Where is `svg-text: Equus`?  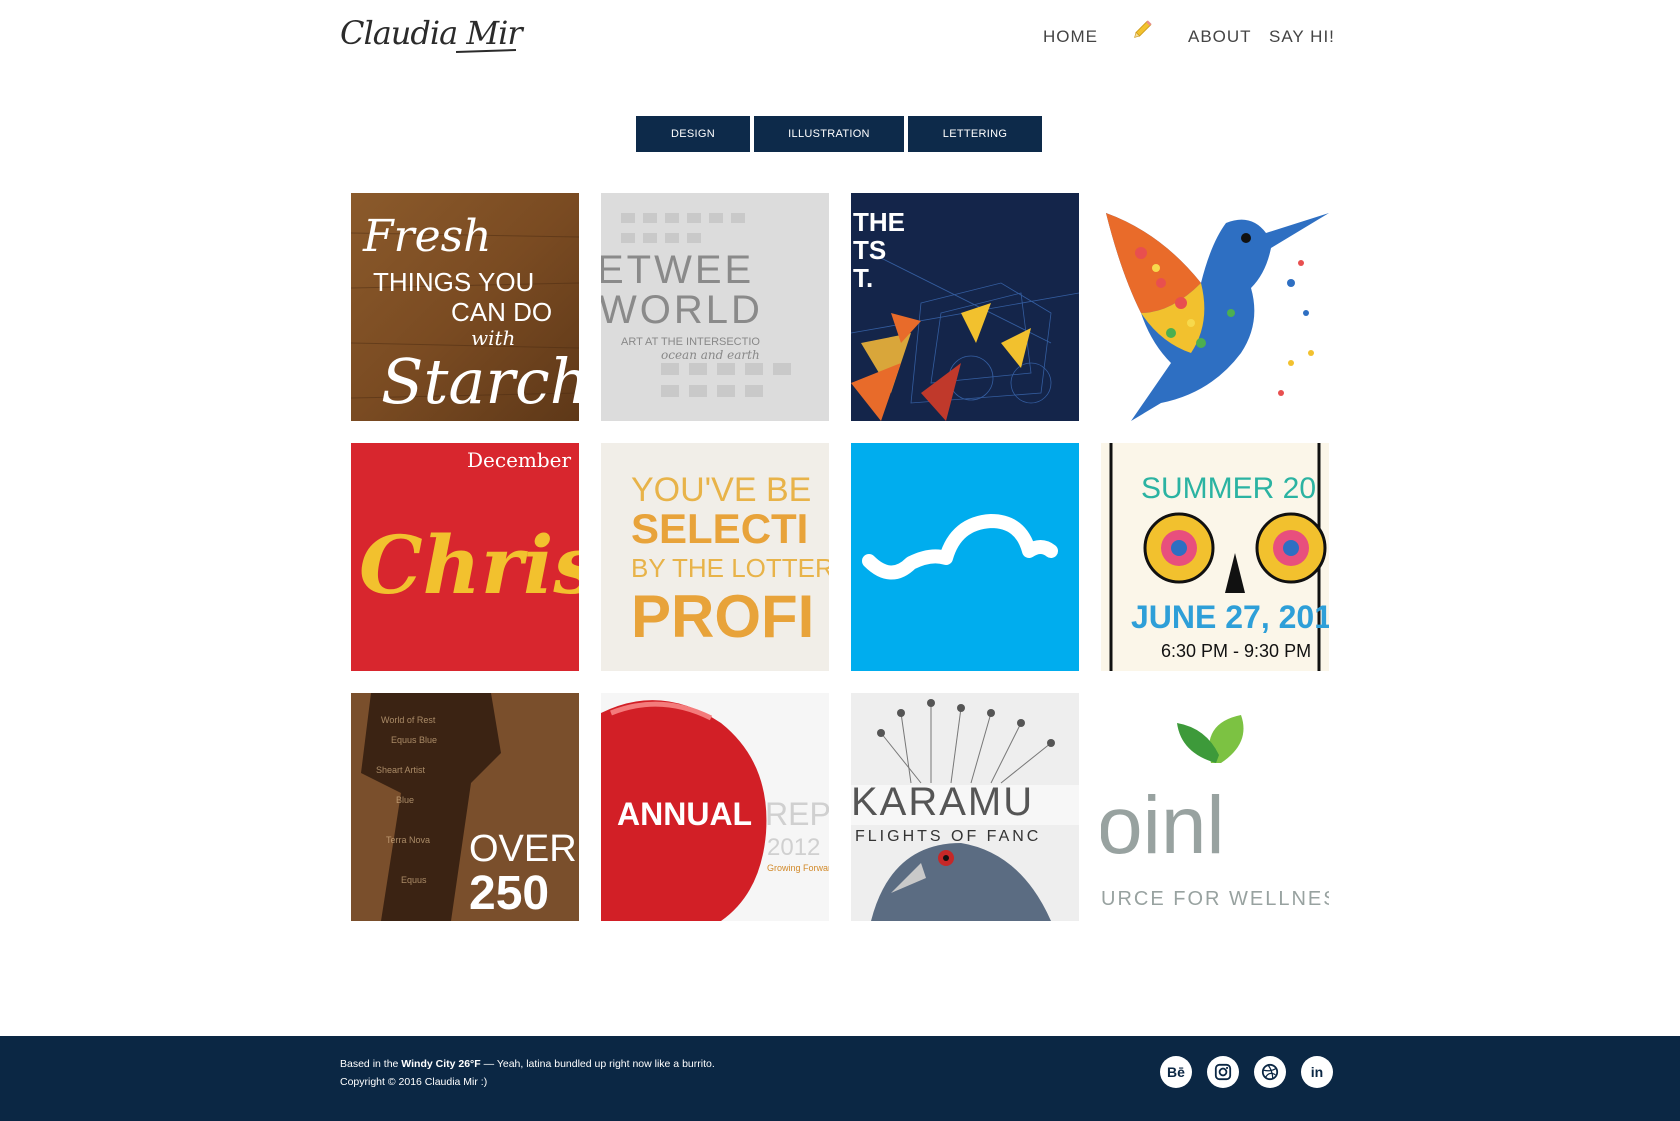 svg-text: Equus is located at coordinates (414, 880).